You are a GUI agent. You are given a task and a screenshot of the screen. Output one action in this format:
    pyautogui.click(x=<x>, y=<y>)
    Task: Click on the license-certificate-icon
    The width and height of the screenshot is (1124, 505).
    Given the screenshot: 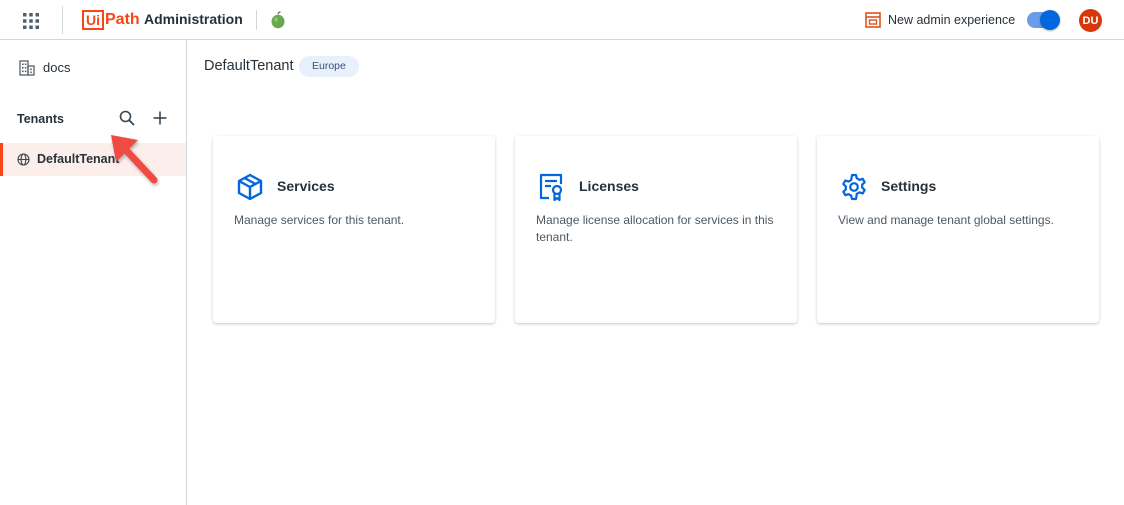 What is the action you would take?
    pyautogui.click(x=552, y=187)
    